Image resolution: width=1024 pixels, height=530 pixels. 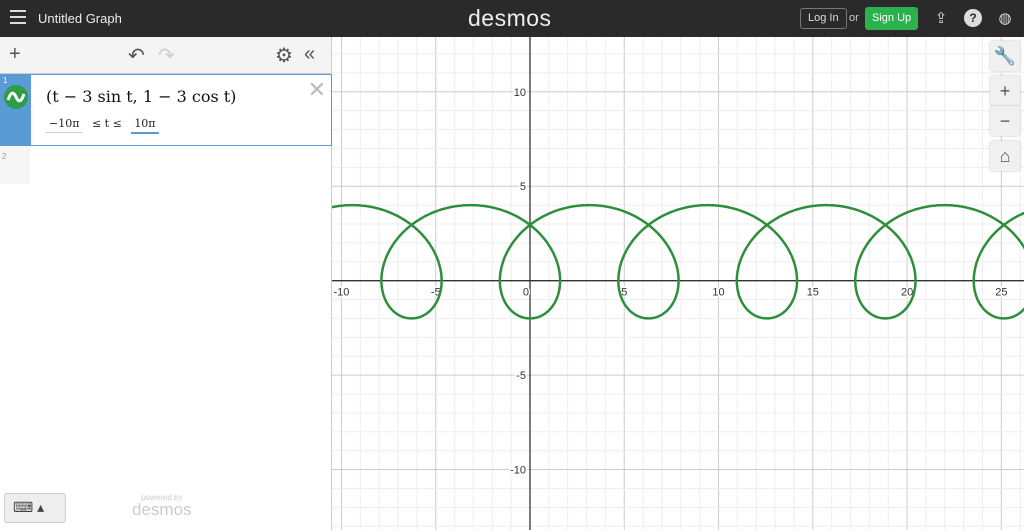 What do you see at coordinates (941, 18) in the screenshot?
I see `share-icon: ⇪` at bounding box center [941, 18].